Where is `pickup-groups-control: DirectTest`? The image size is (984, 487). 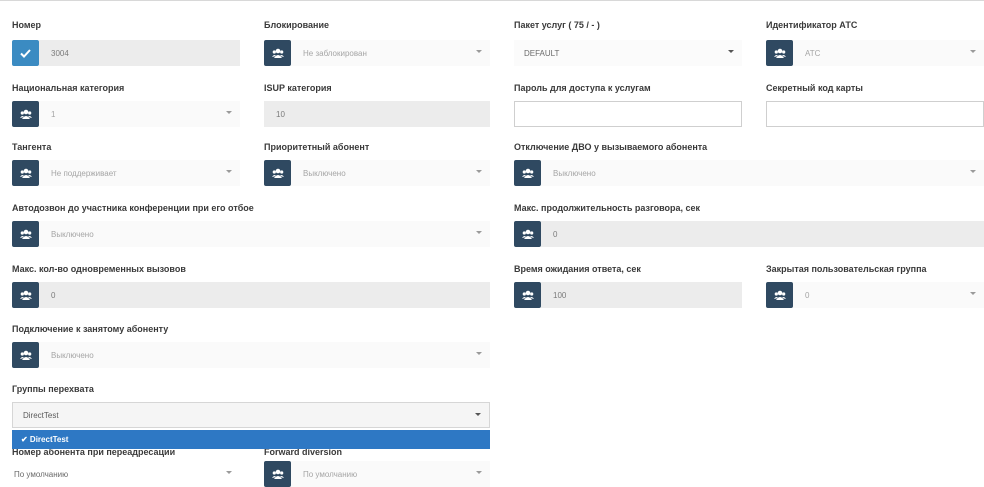 pickup-groups-control: DirectTest is located at coordinates (251, 415).